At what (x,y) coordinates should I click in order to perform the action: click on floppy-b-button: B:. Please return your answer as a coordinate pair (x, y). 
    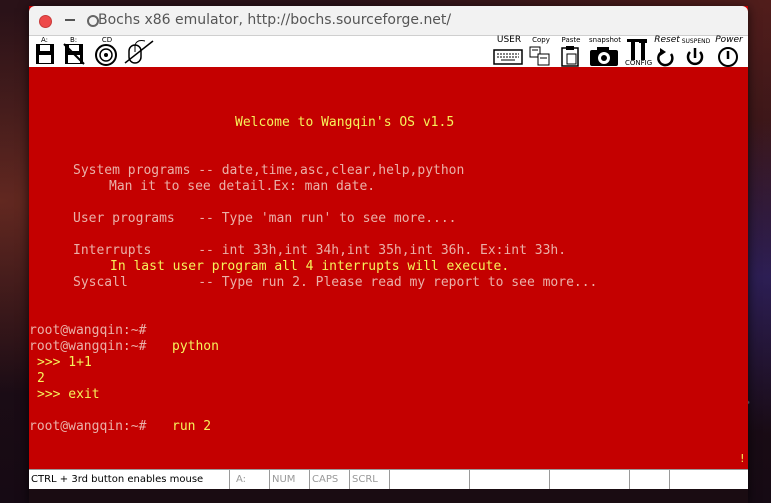
    Looking at the image, I should click on (75, 51).